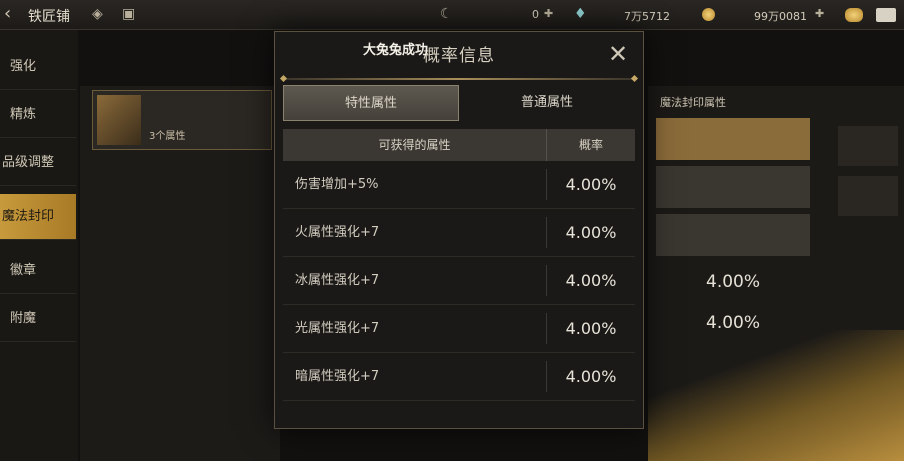 The height and width of the screenshot is (461, 904). What do you see at coordinates (38, 319) in the screenshot?
I see `sidebar-item-enchant: 附魔` at bounding box center [38, 319].